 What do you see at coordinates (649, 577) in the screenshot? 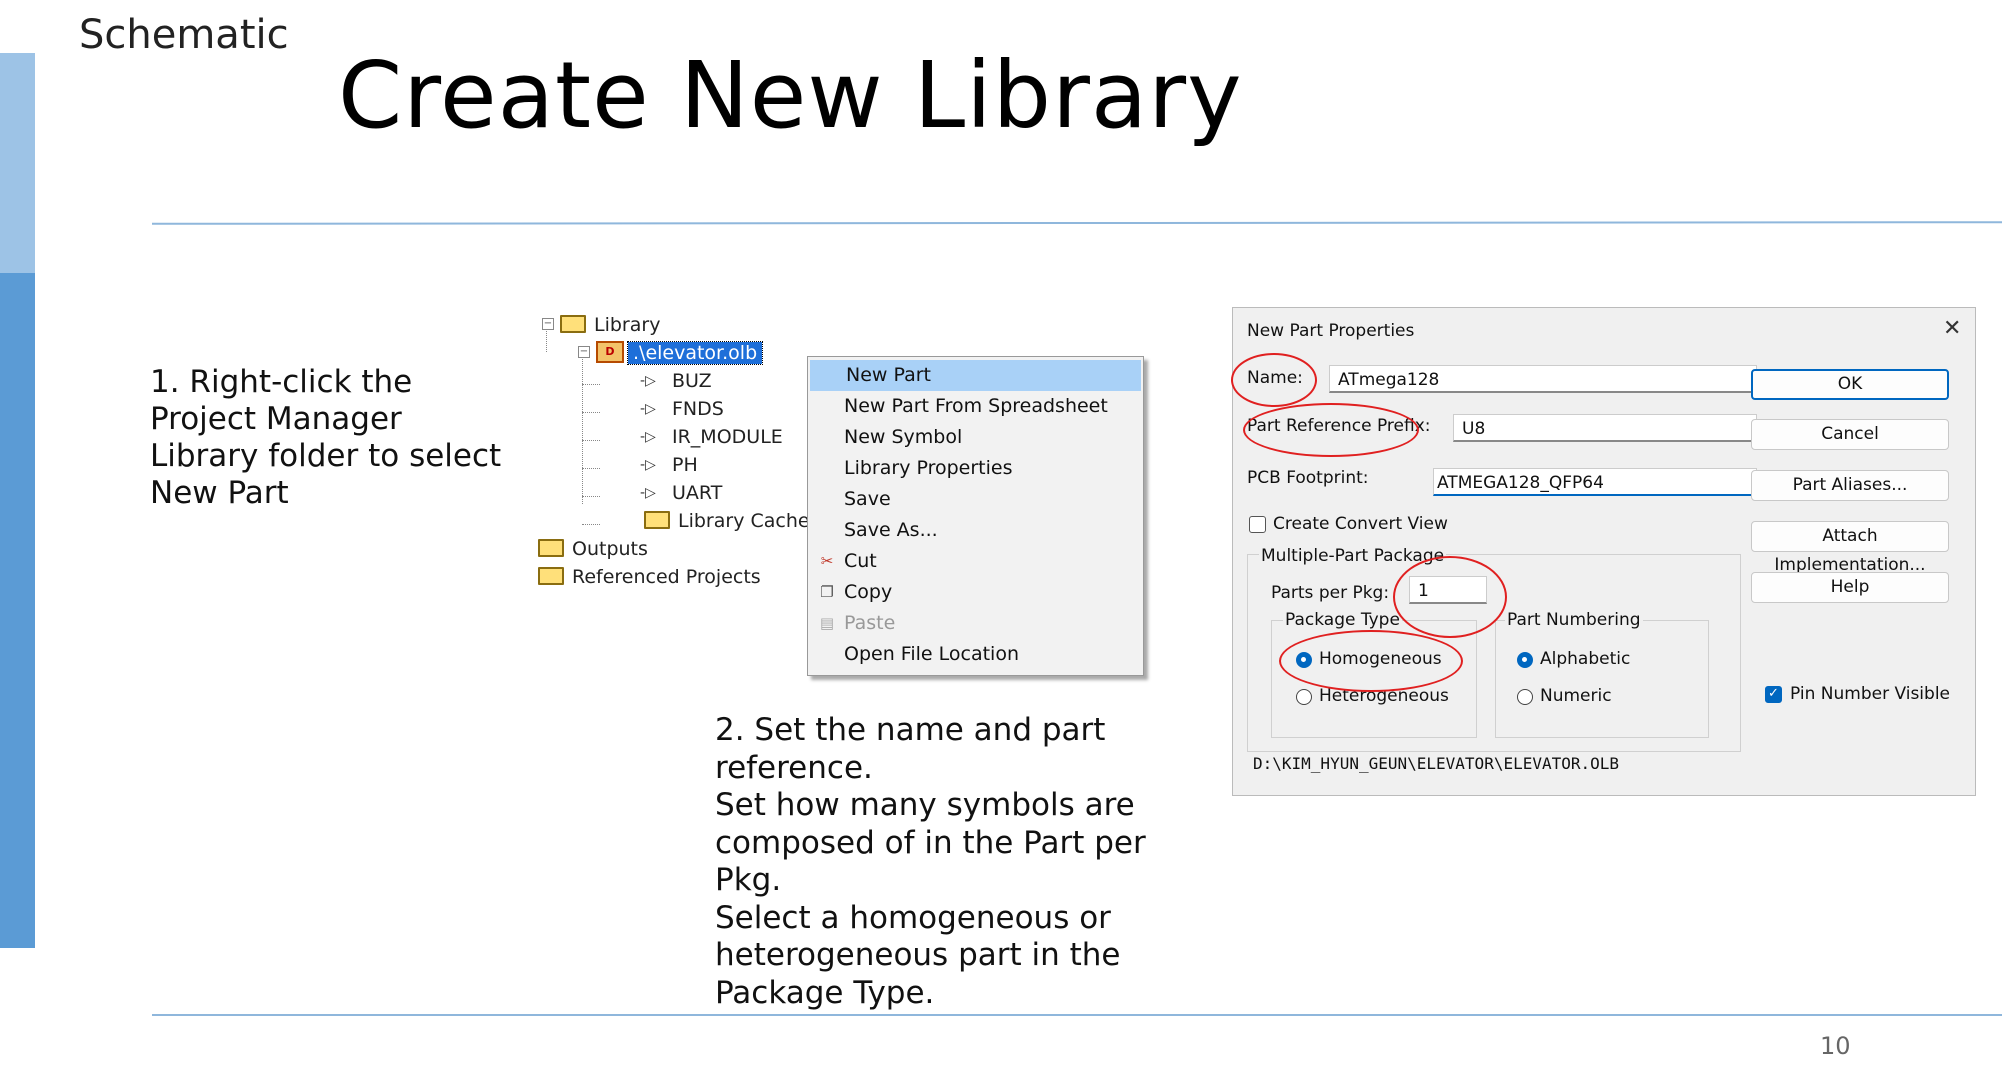
I see `tree-item-referenced-projects: Referenced Projects` at bounding box center [649, 577].